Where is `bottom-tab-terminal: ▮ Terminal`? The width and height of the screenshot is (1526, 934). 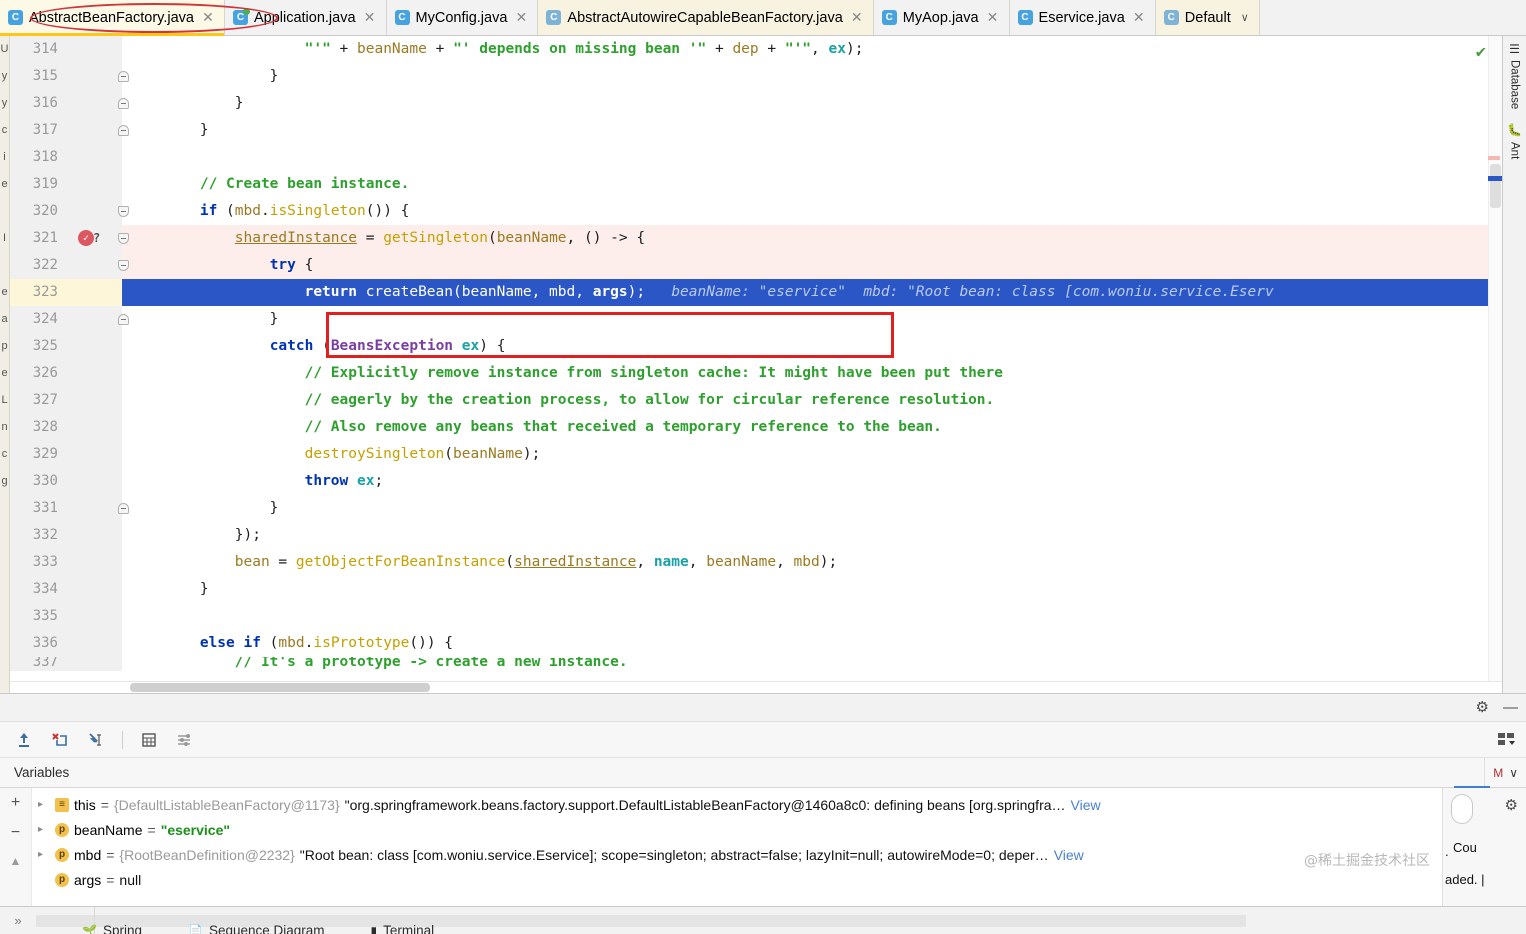
bottom-tab-terminal: ▮ Terminal is located at coordinates (403, 928).